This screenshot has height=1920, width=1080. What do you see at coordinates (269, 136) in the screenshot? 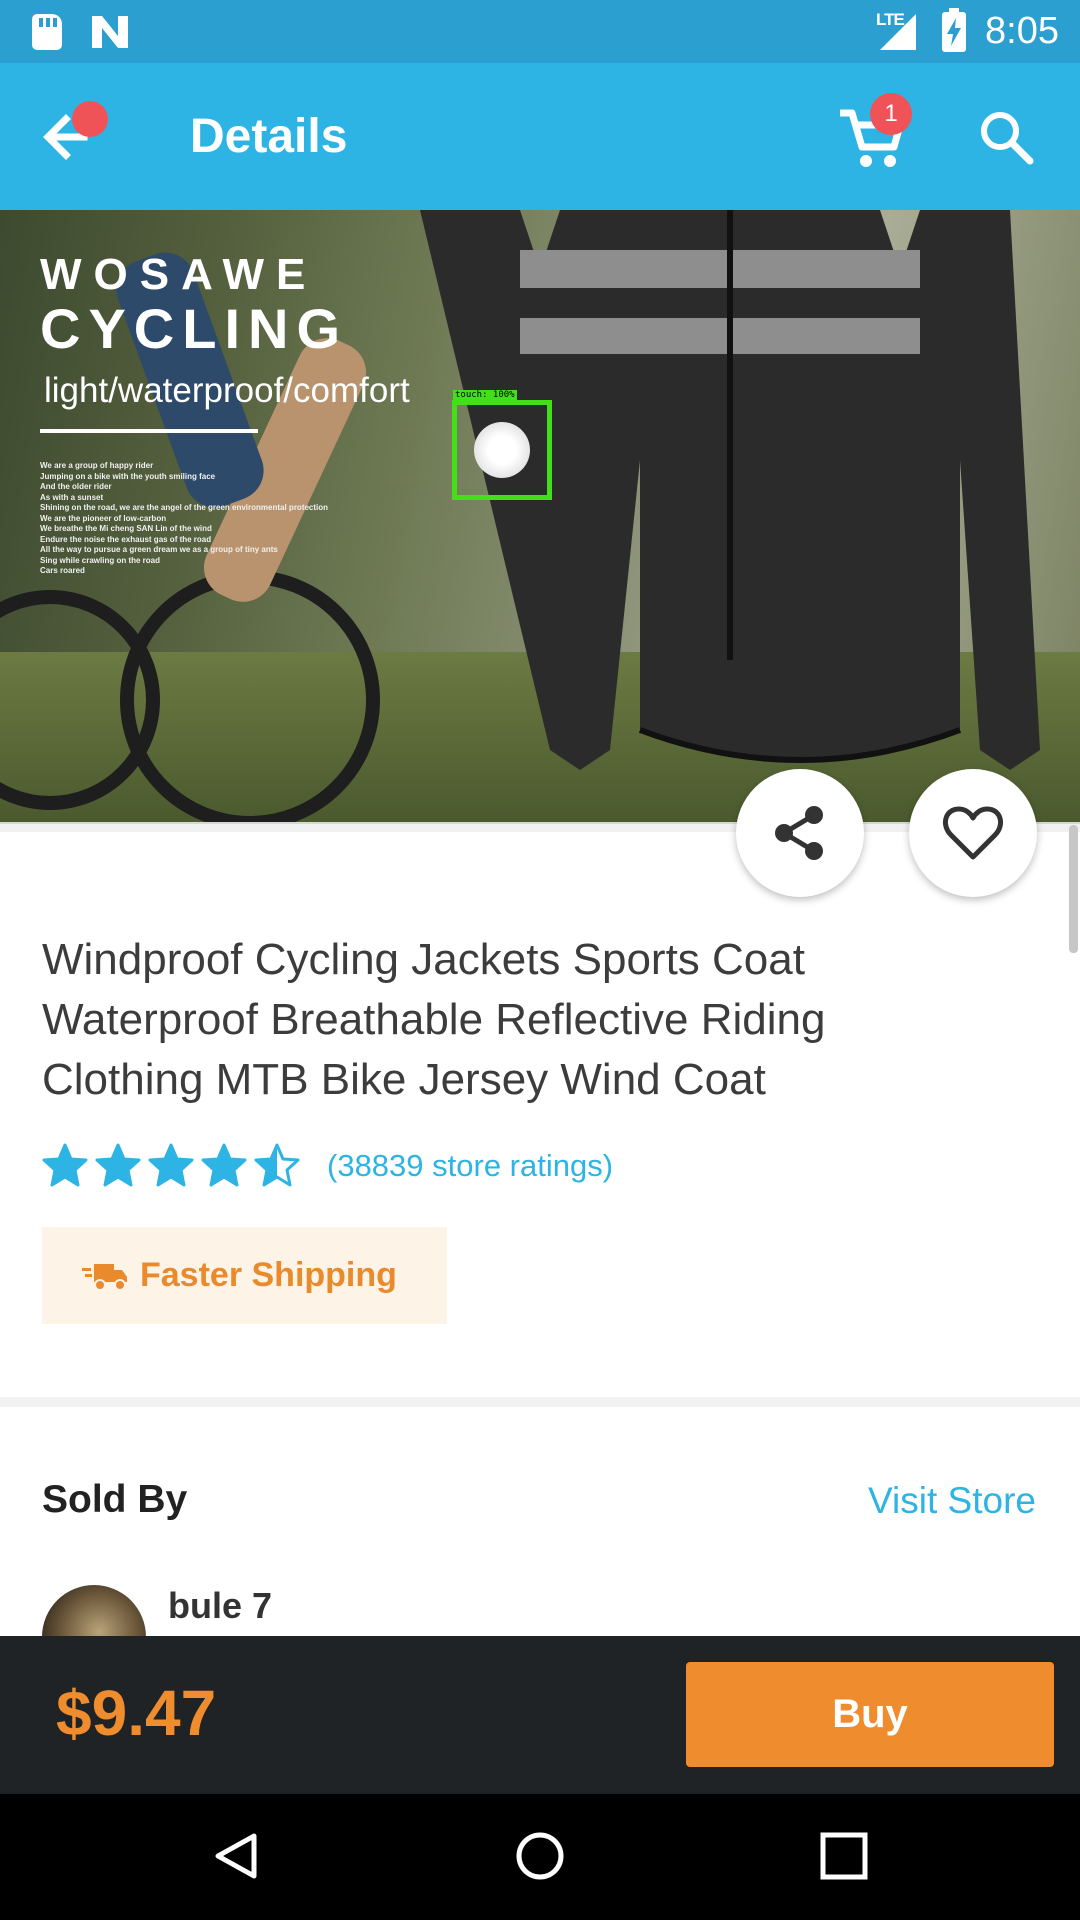
I see `page-title: Details` at bounding box center [269, 136].